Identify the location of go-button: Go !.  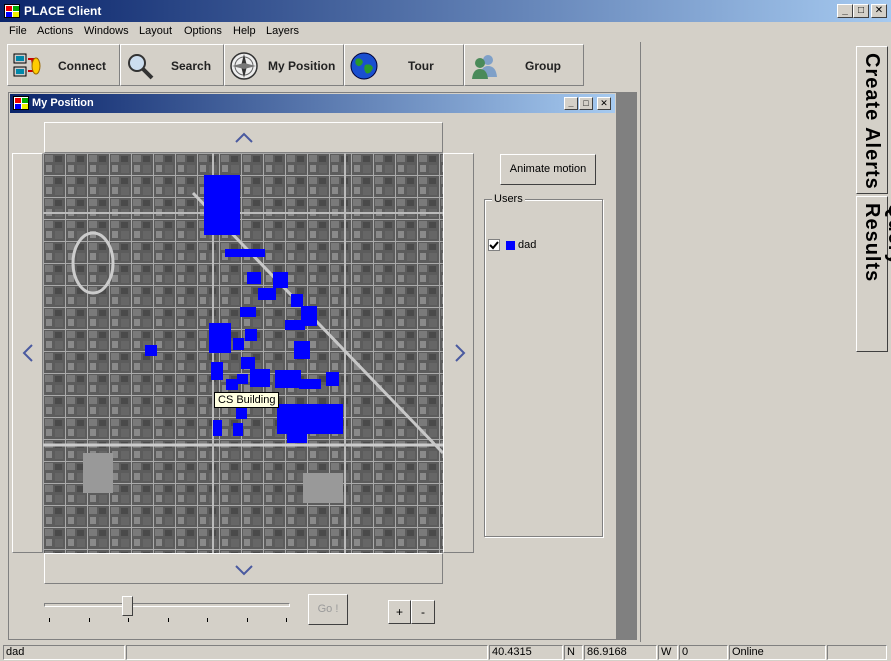
(328, 609).